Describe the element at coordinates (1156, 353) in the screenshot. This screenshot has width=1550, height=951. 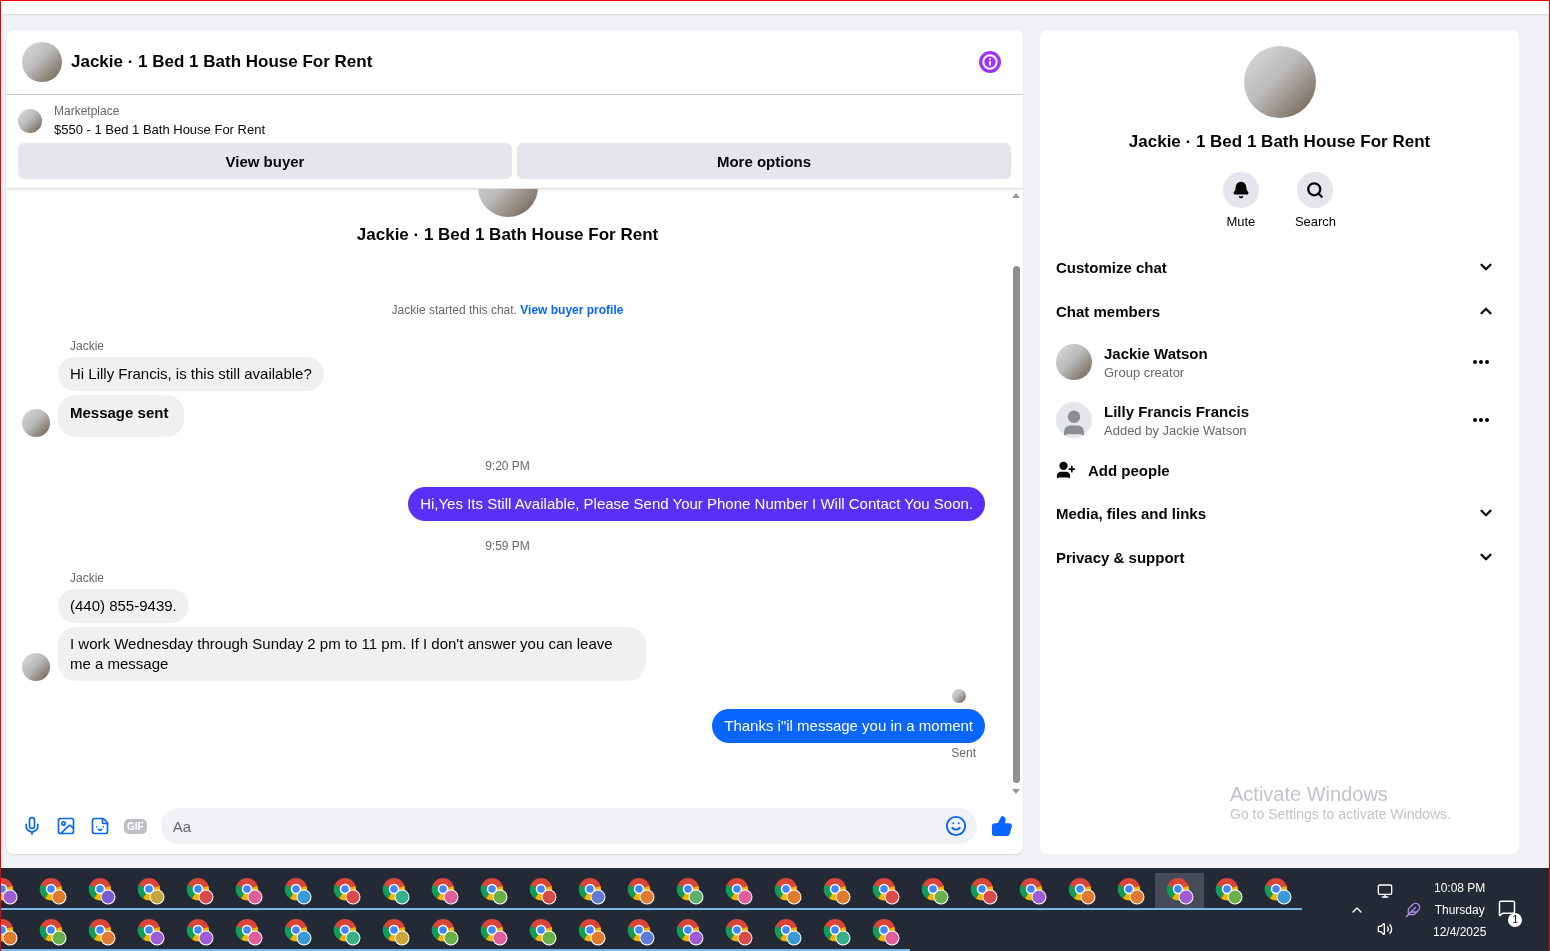
I see `member-name: Jackie Watson` at that location.